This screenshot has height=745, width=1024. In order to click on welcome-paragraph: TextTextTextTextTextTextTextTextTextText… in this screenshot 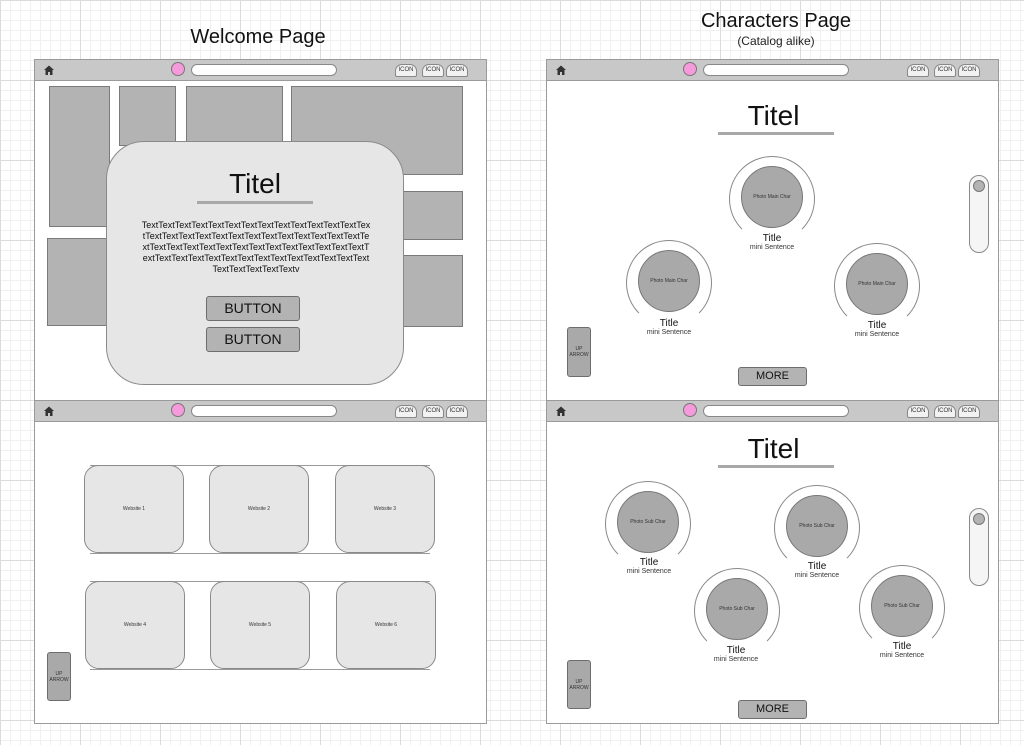, I will do `click(256, 247)`.